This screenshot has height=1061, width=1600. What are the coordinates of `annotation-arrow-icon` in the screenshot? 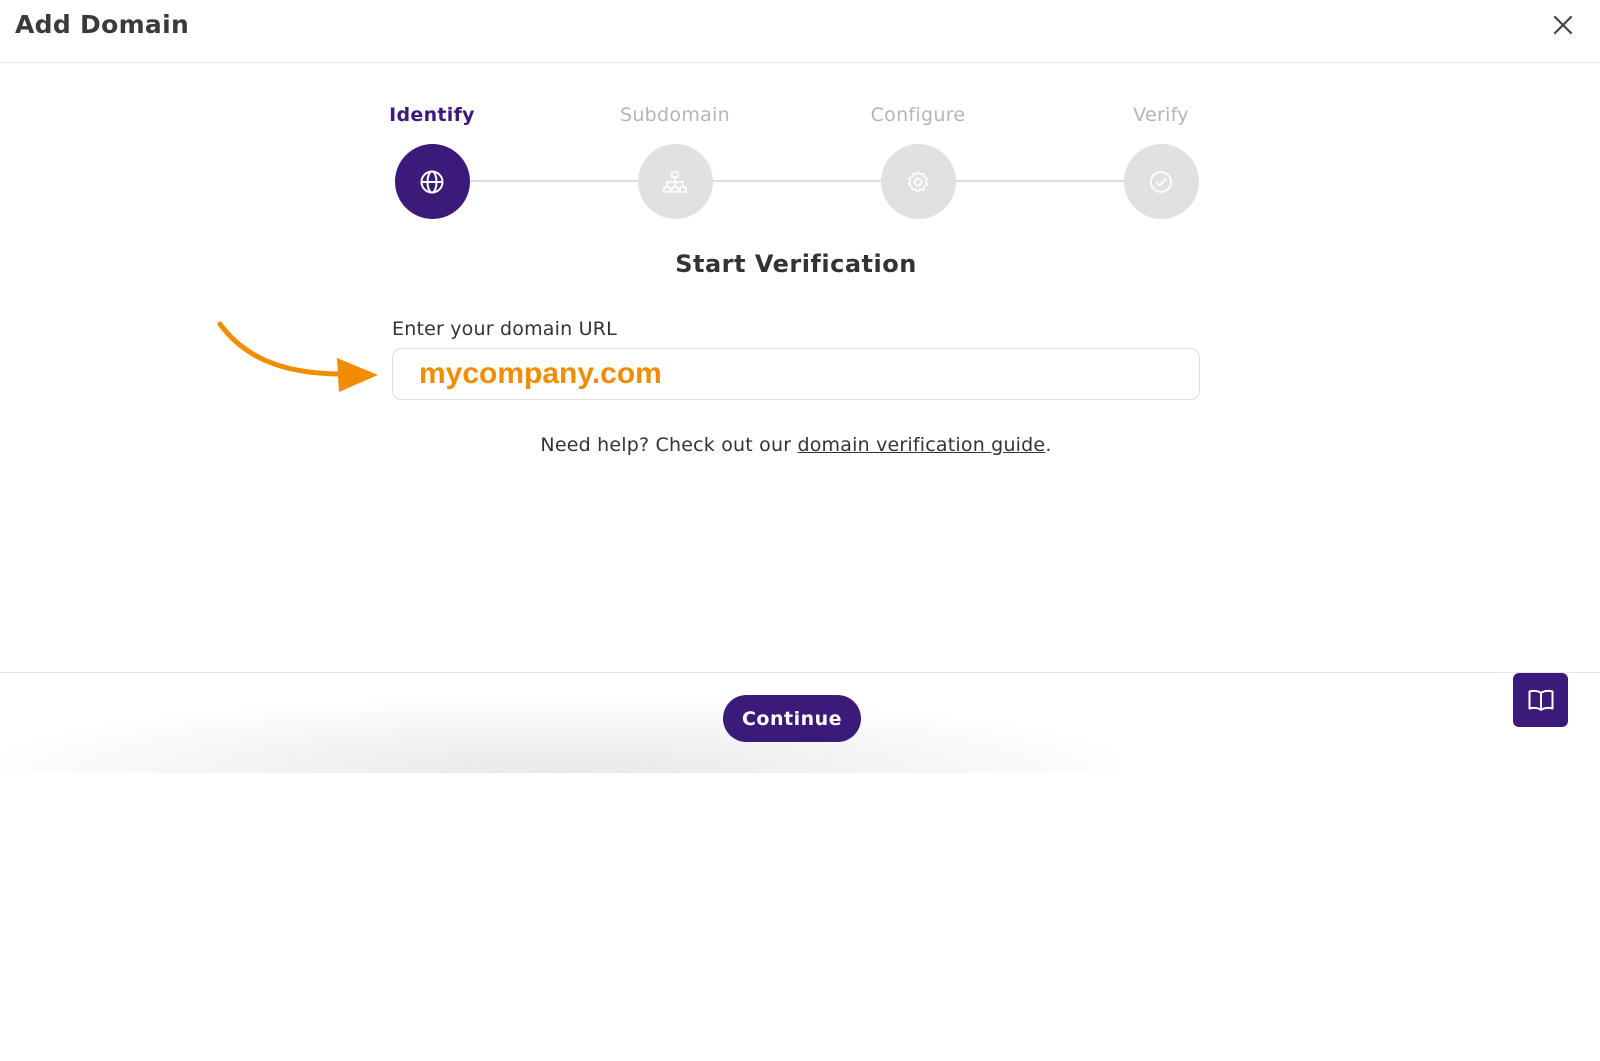 It's located at (297, 356).